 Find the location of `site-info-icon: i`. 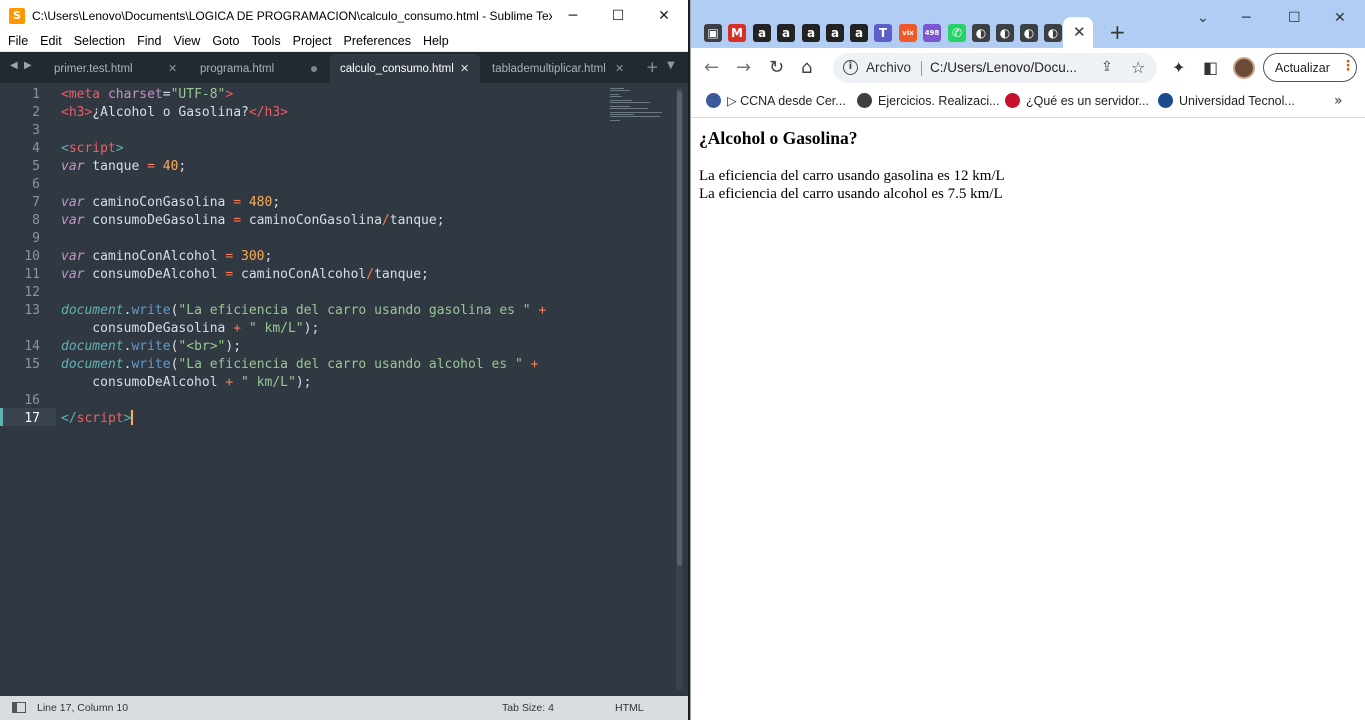

site-info-icon: i is located at coordinates (850, 67).